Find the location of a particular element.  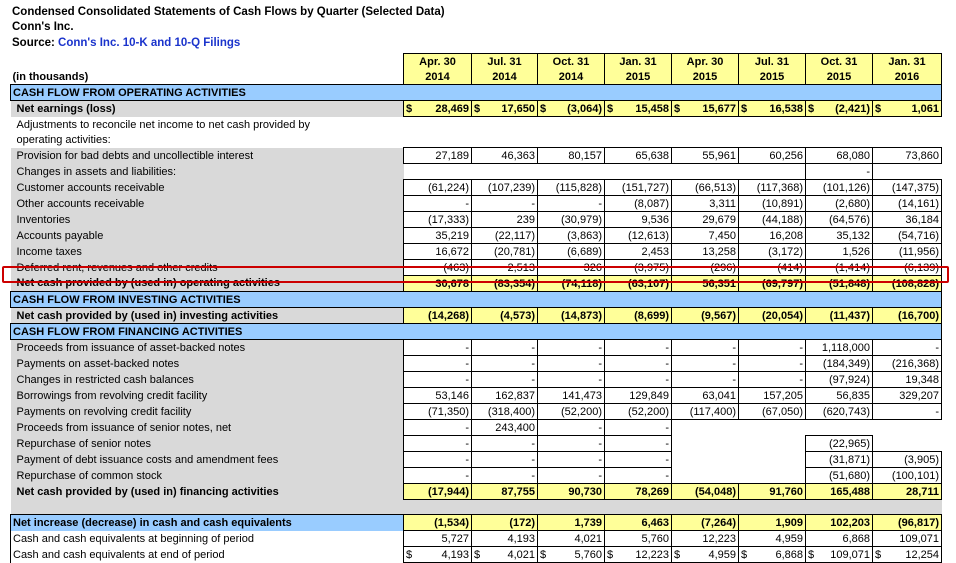

source-link: Conn's Inc. 10-K and 10-Q Filings is located at coordinates (149, 43).